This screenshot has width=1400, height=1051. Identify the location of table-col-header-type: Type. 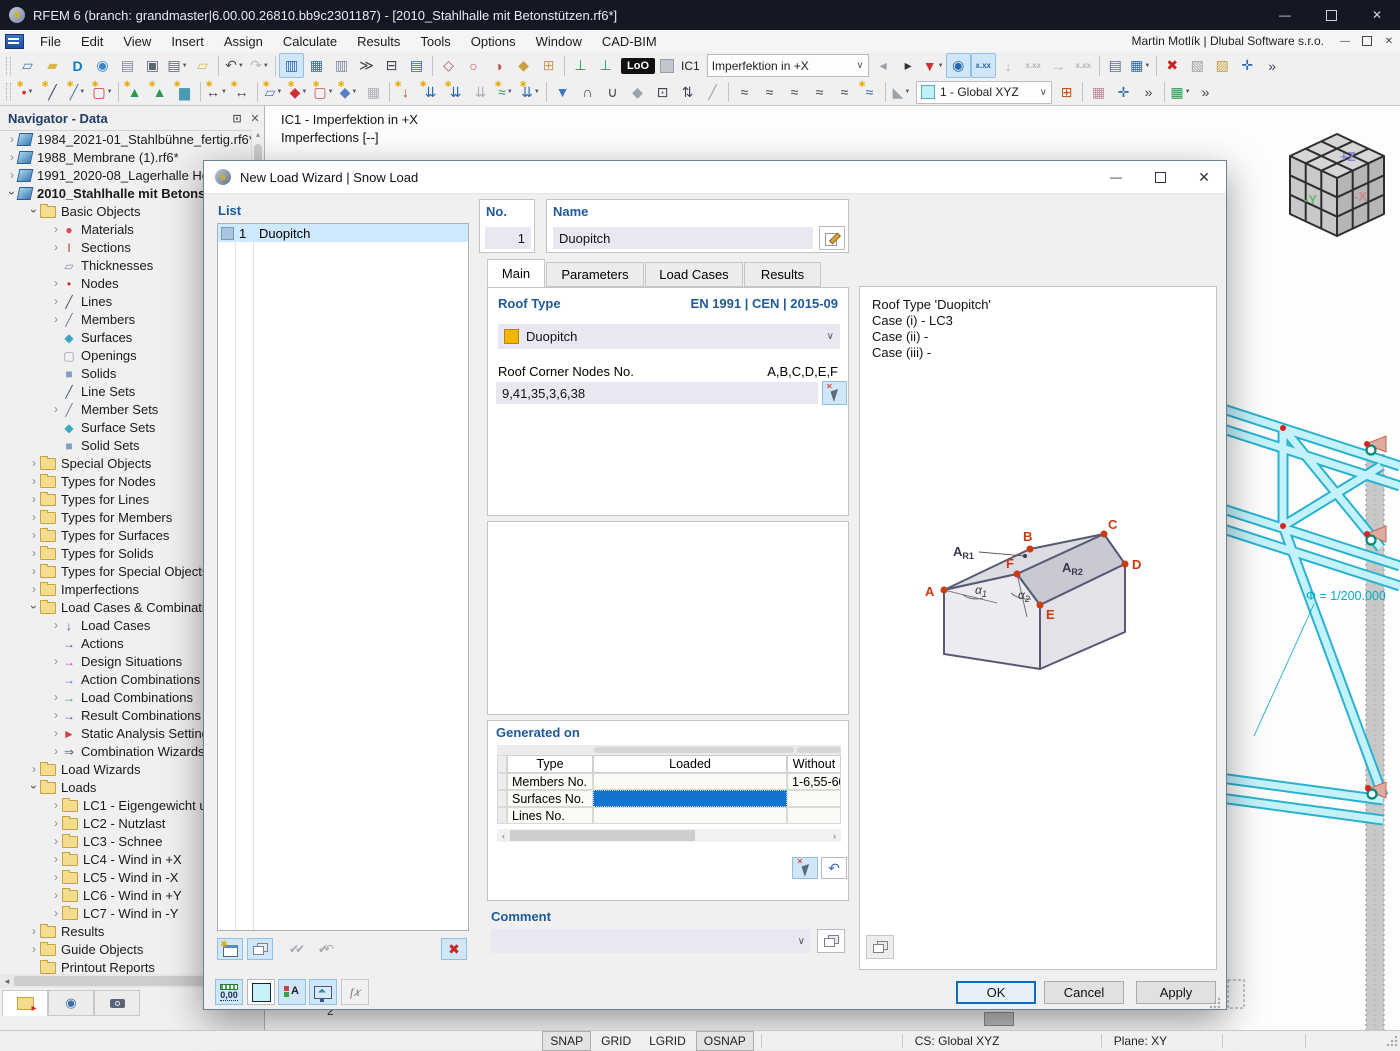
(550, 764).